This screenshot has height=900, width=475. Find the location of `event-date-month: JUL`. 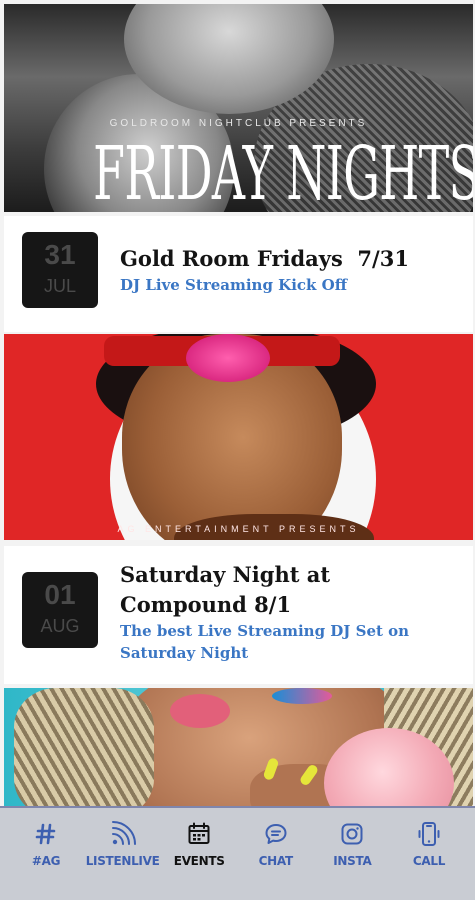

event-date-month: JUL is located at coordinates (59, 286).